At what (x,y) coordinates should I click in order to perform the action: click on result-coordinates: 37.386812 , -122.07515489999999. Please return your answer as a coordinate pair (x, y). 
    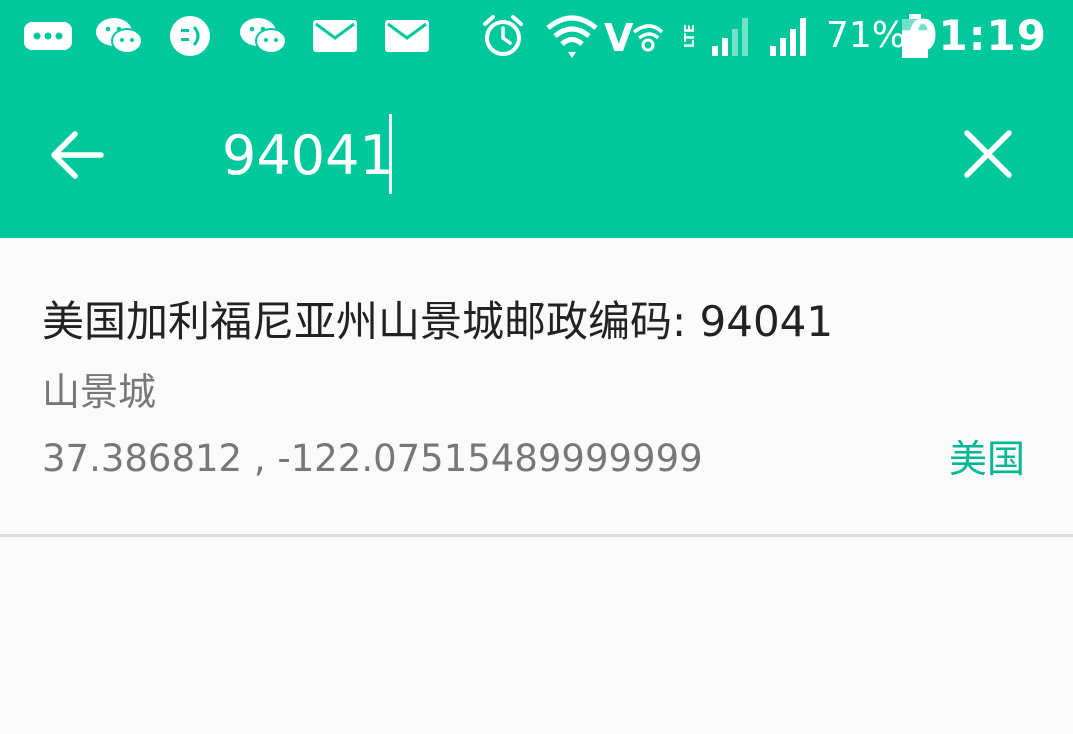
    Looking at the image, I should click on (372, 458).